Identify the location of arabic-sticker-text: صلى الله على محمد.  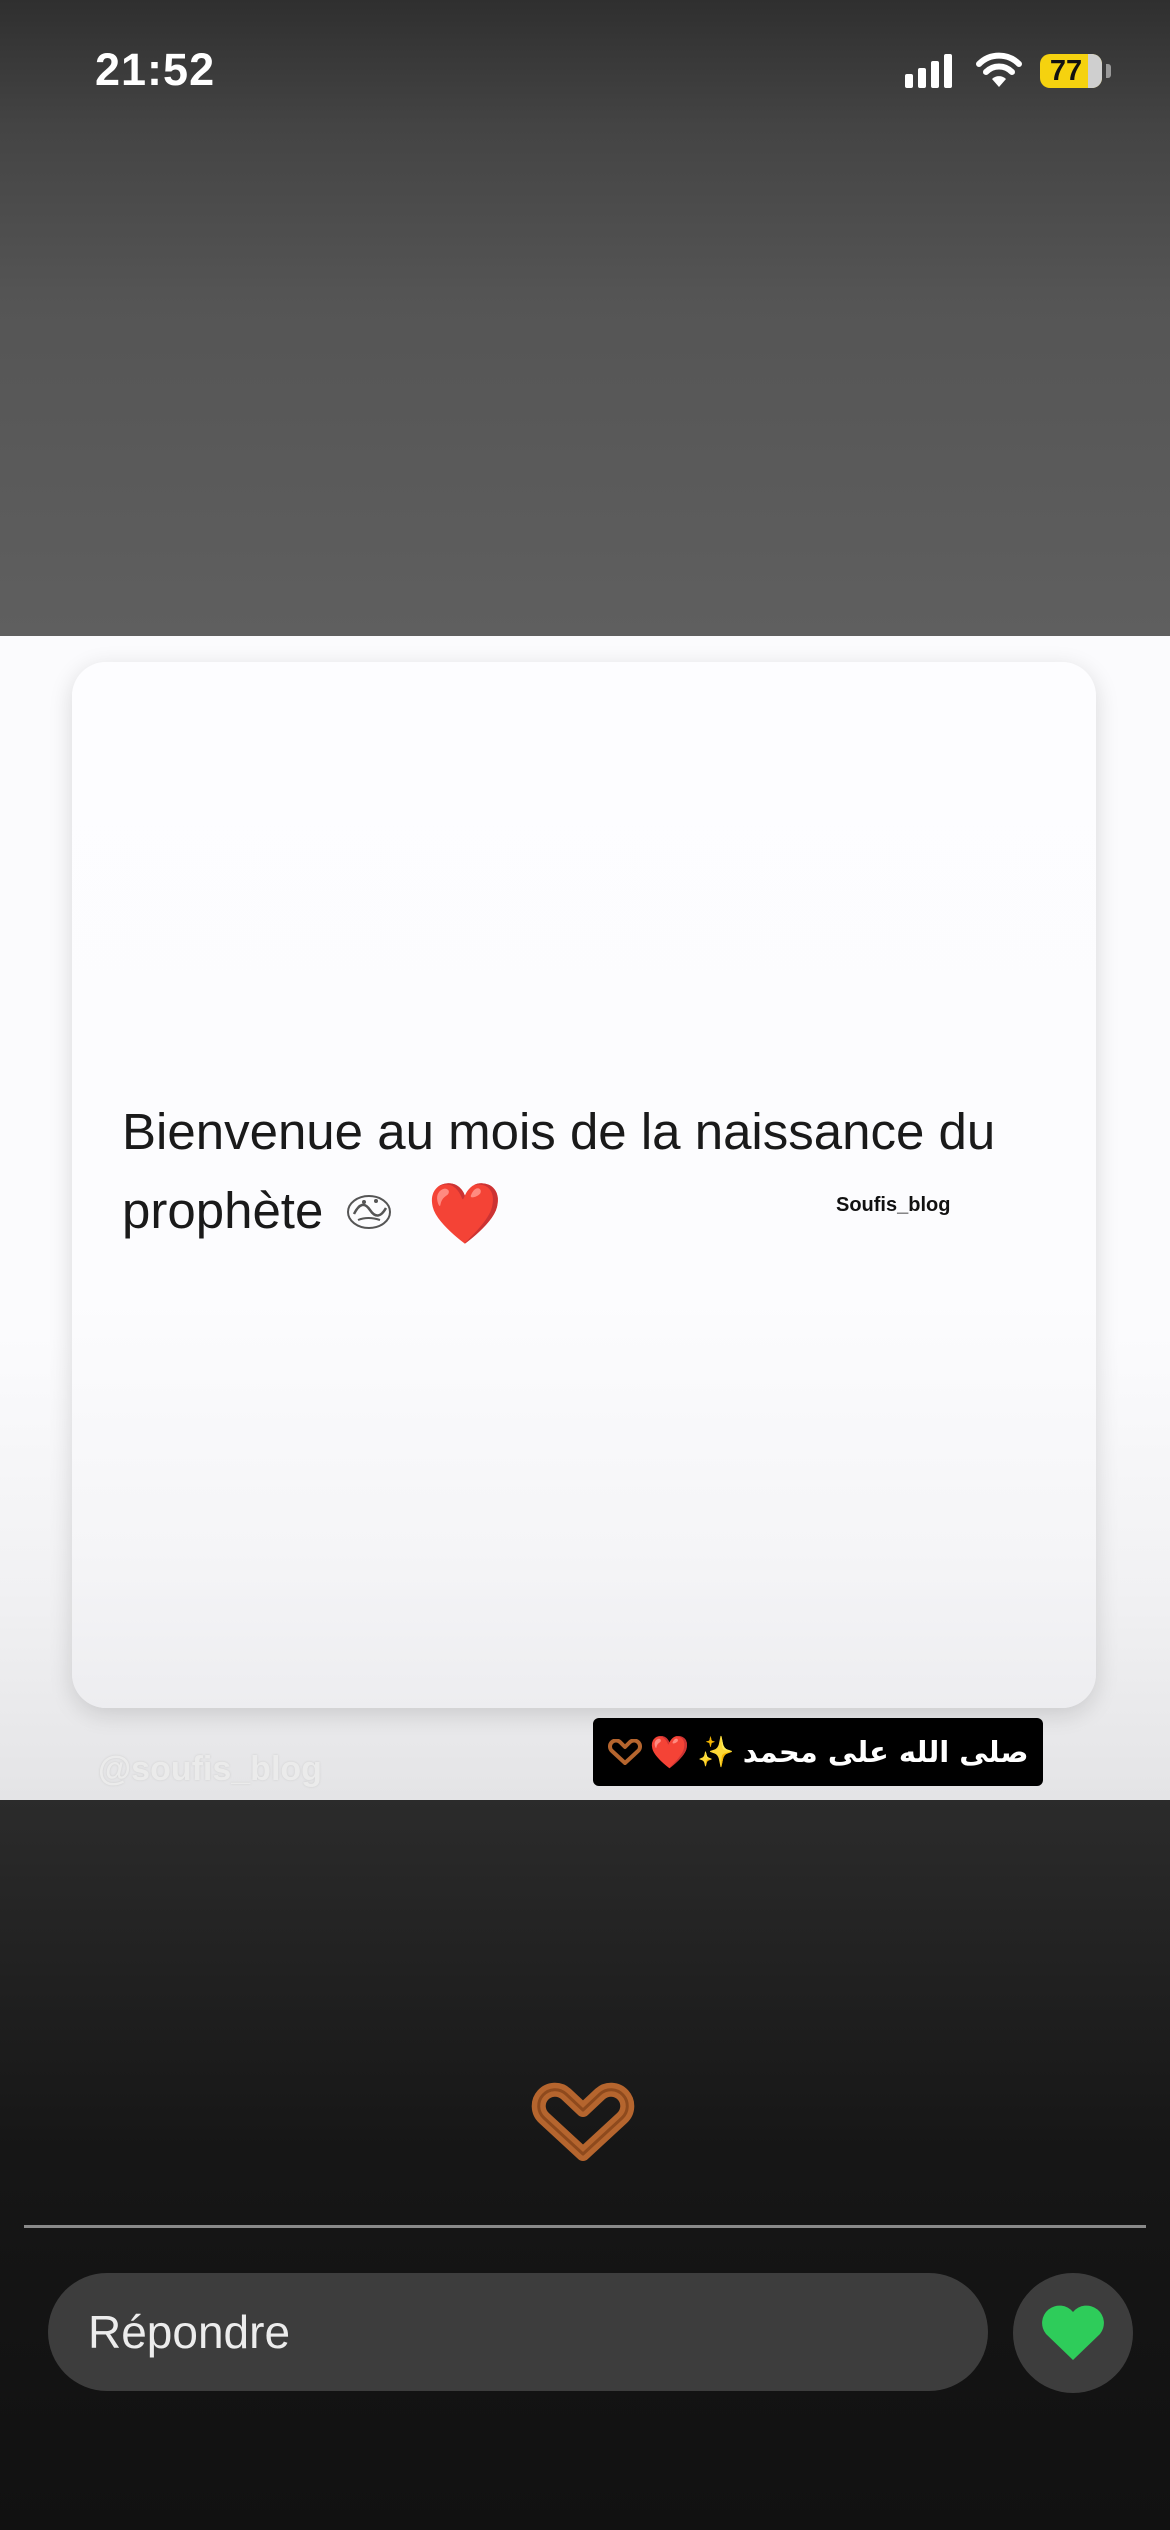
(885, 1752).